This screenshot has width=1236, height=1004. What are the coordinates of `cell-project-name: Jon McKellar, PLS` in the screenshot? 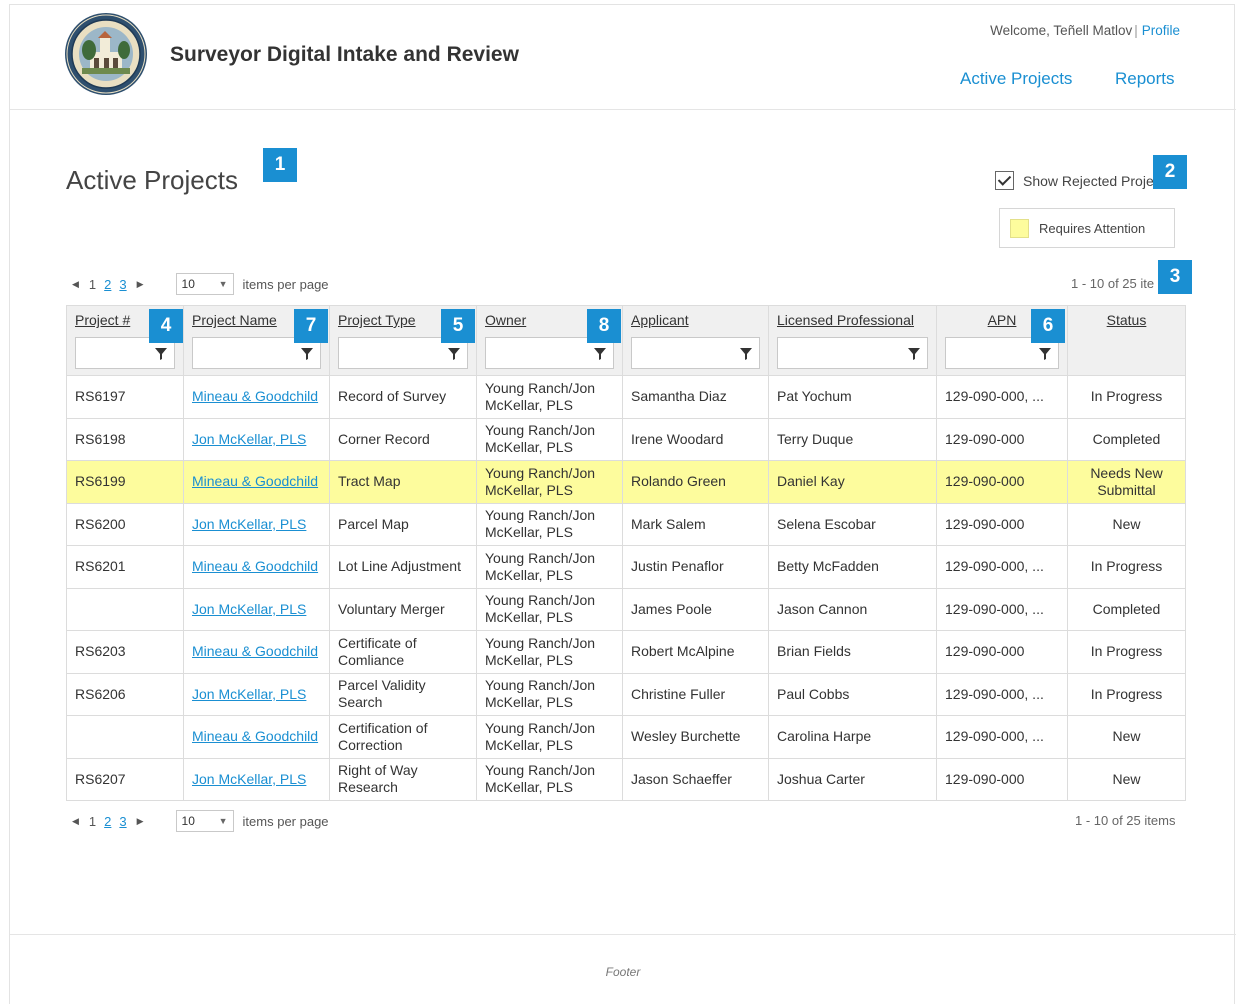 It's located at (256, 779).